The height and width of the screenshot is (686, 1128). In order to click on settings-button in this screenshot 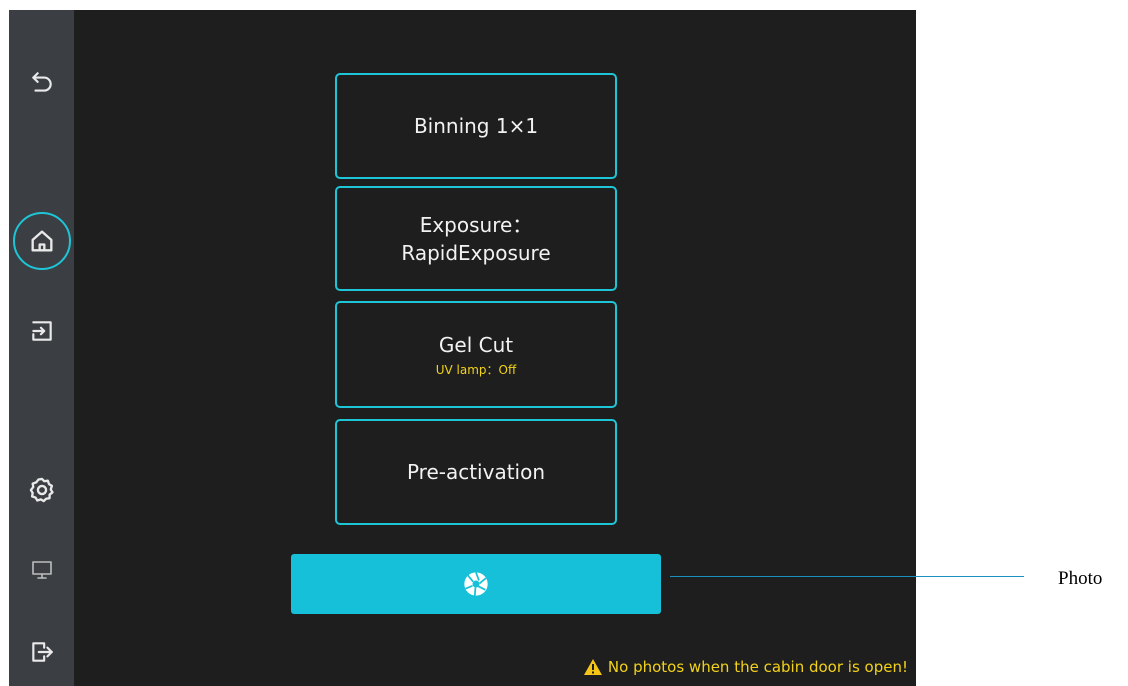, I will do `click(41, 490)`.